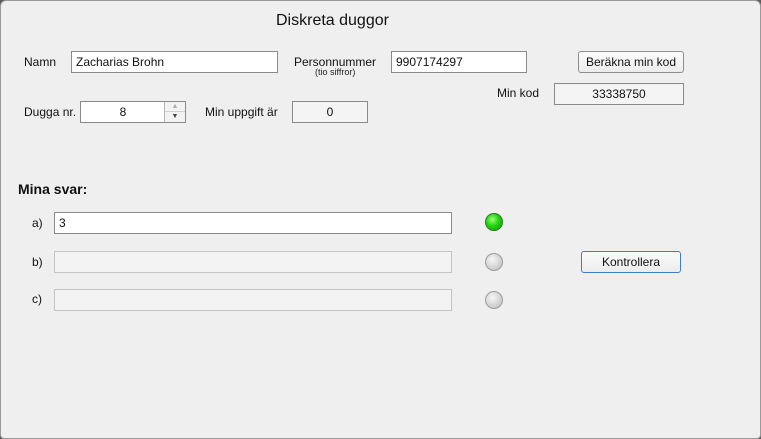 The height and width of the screenshot is (439, 761). What do you see at coordinates (37, 262) in the screenshot?
I see `answer-b-label: b)` at bounding box center [37, 262].